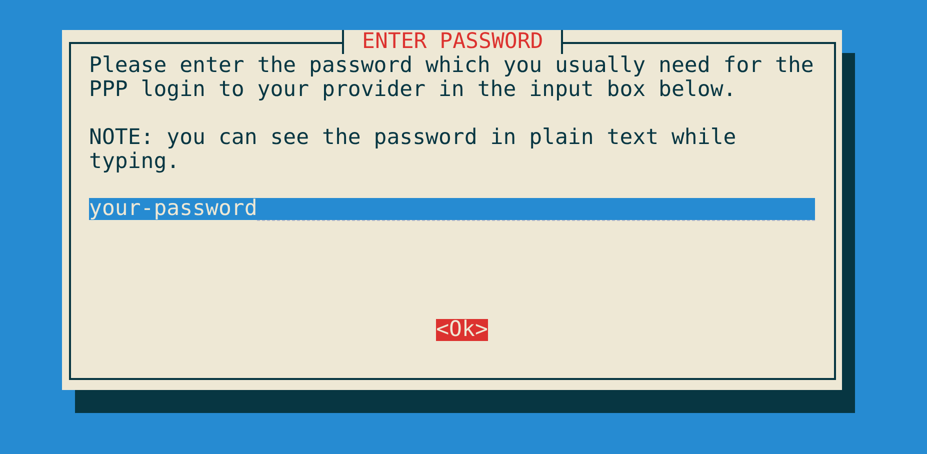  What do you see at coordinates (462, 330) in the screenshot?
I see `ok-button: <Ok>` at bounding box center [462, 330].